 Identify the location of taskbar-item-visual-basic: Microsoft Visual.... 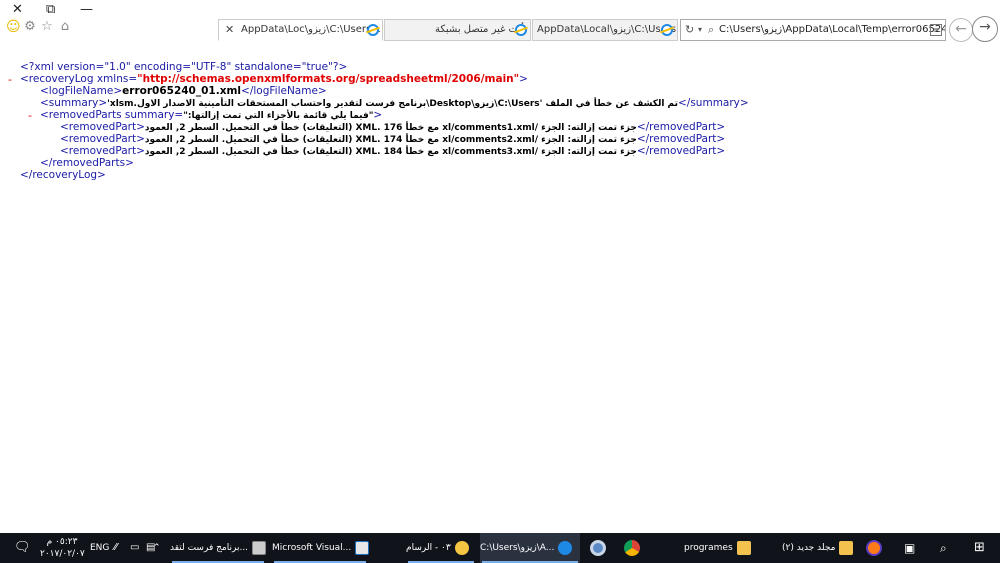
(321, 548).